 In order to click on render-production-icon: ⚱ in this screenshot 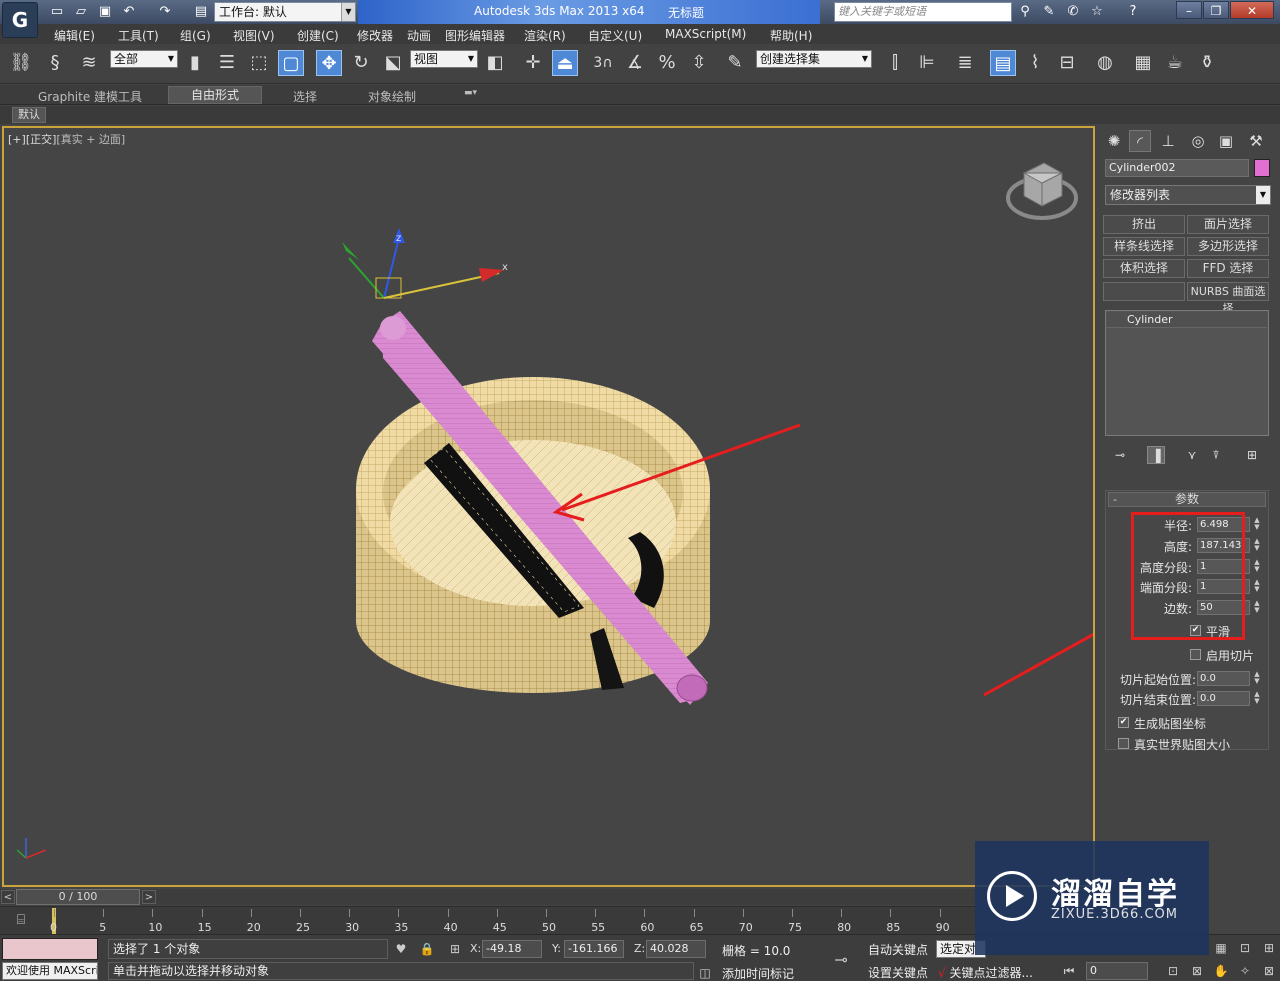, I will do `click(1207, 63)`.